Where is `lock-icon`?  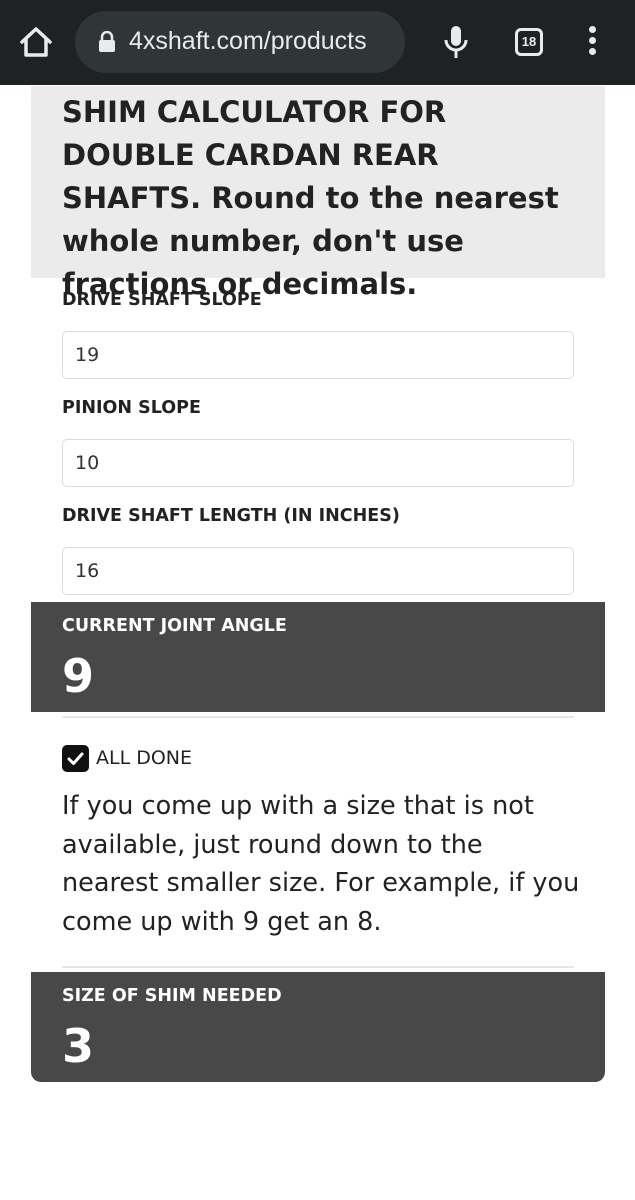
lock-icon is located at coordinates (107, 41).